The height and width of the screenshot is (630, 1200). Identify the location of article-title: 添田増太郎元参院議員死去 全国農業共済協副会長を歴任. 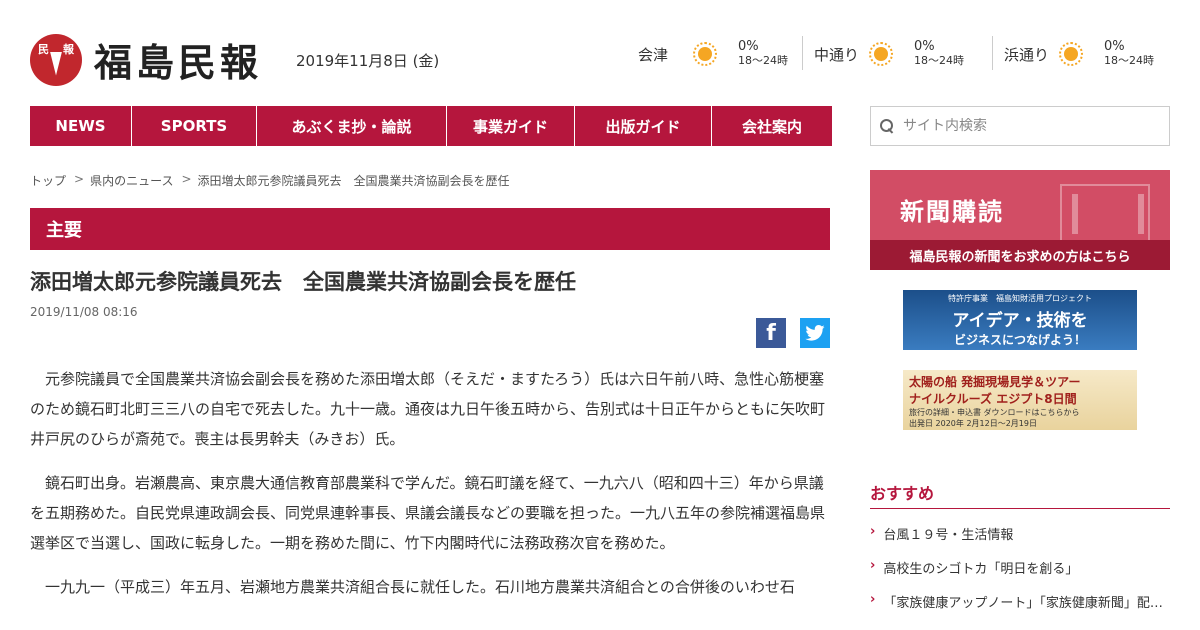
(303, 282).